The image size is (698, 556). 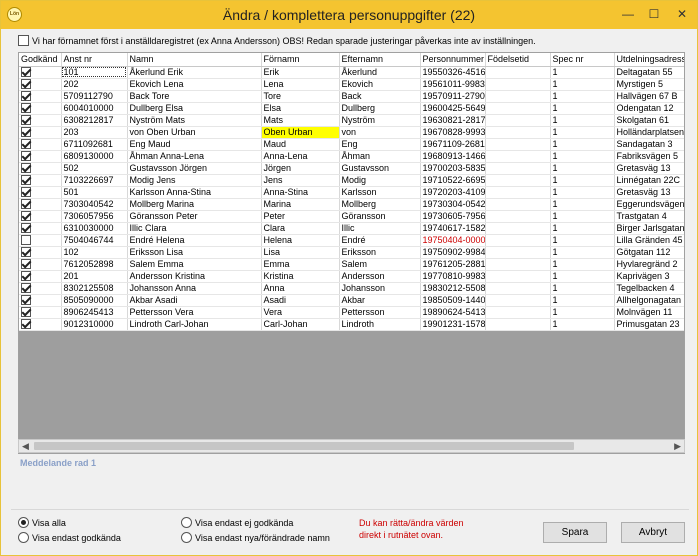 What do you see at coordinates (653, 532) in the screenshot?
I see `cancel-button: Avbryt` at bounding box center [653, 532].